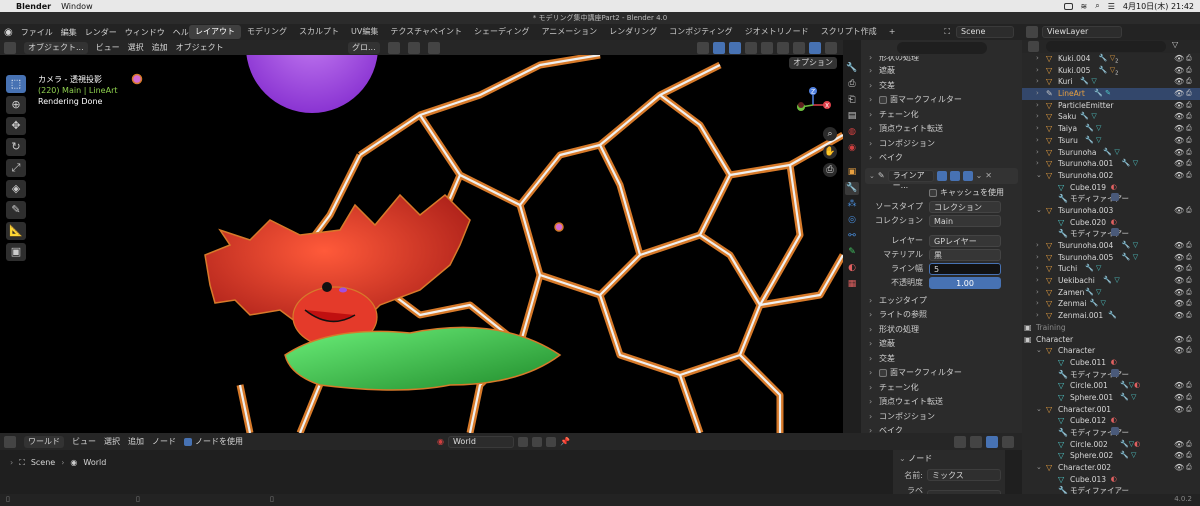  Describe the element at coordinates (941, 417) in the screenshot. I see `section-composition: コンポジション` at that location.